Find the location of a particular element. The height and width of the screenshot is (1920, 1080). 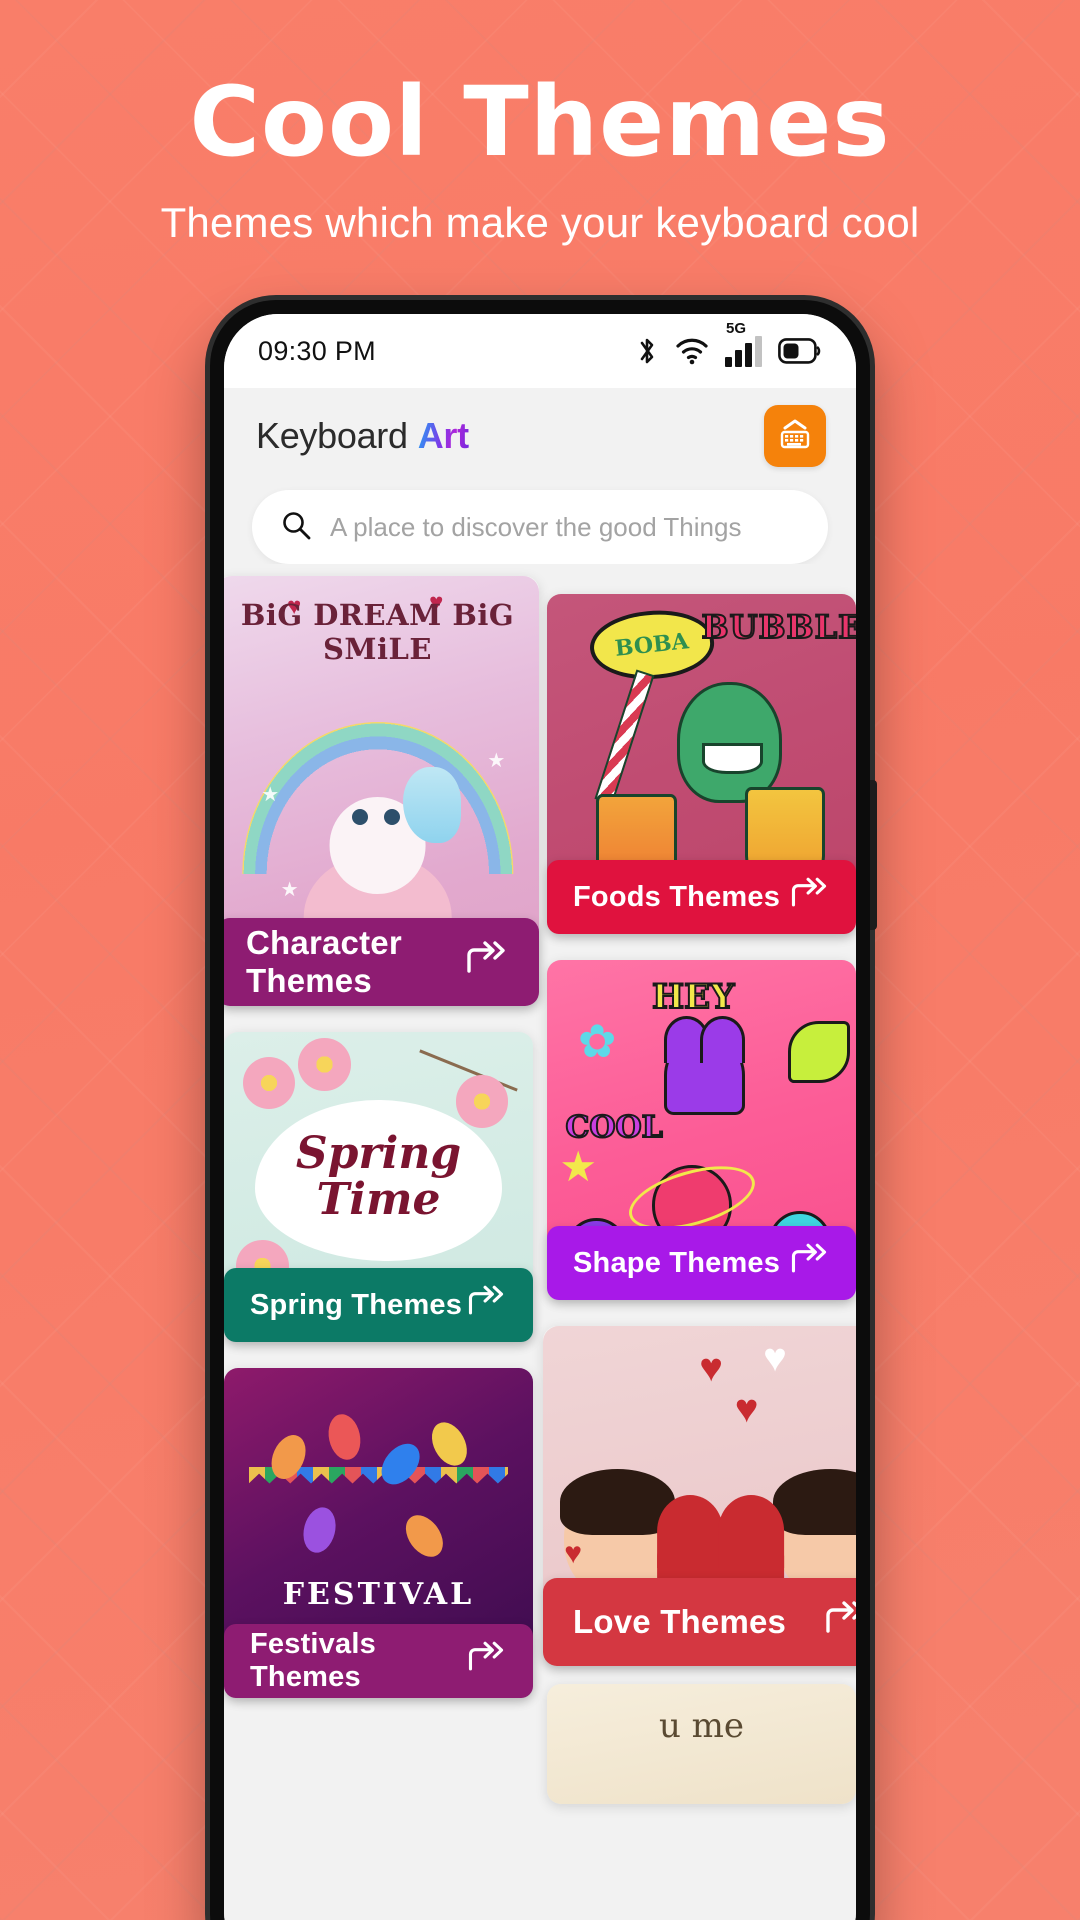

status-bar-time: 09:30 PM is located at coordinates (317, 350).